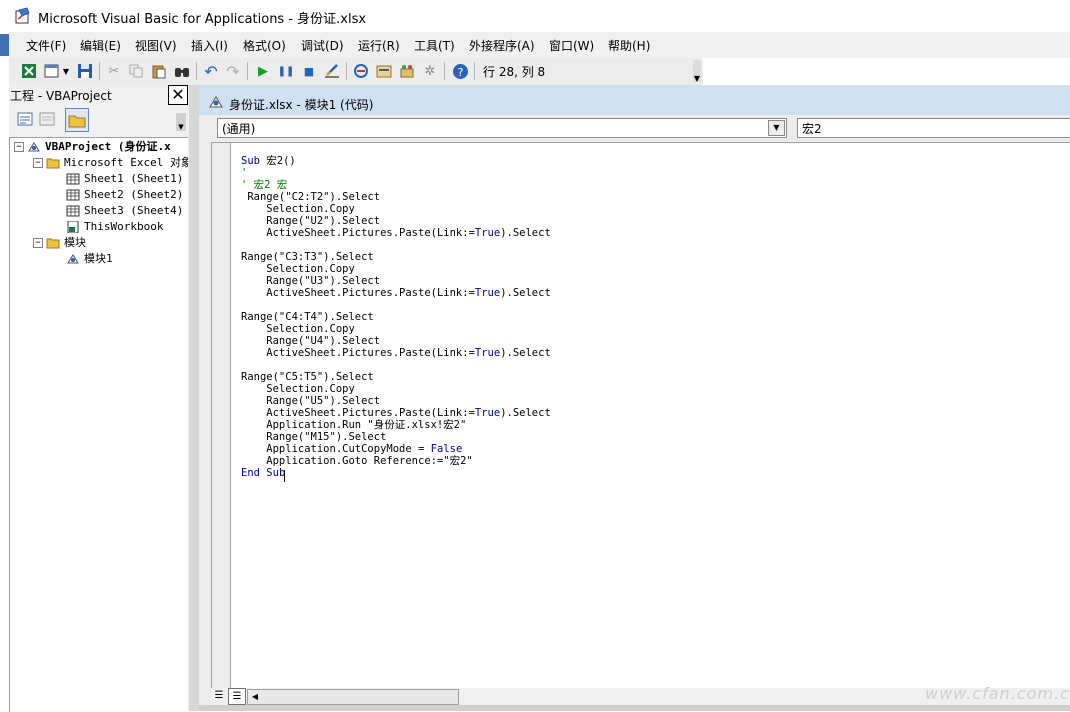  Describe the element at coordinates (264, 45) in the screenshot. I see `menu-format: 格式(O)` at that location.